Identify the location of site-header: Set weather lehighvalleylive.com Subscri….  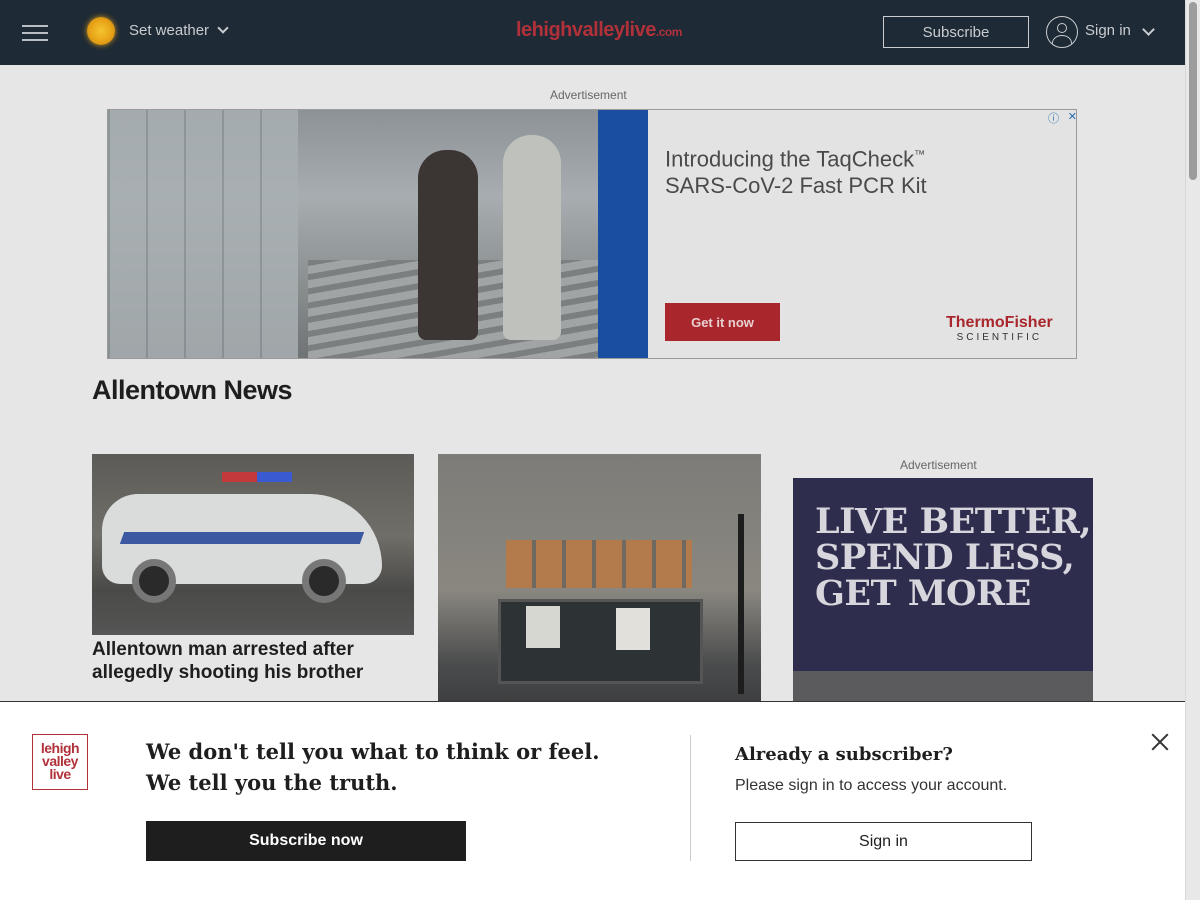
(592, 32).